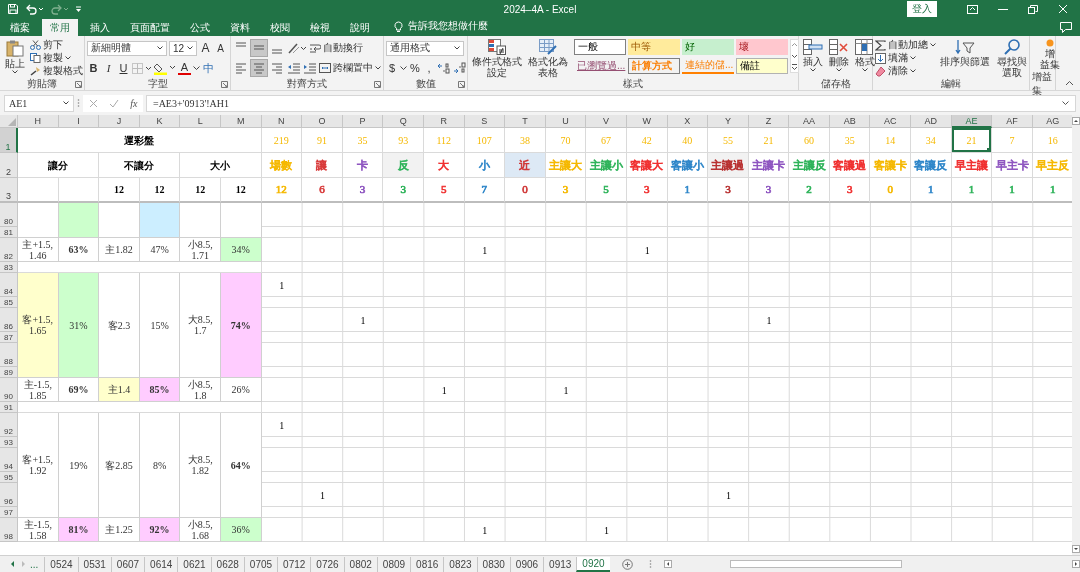 This screenshot has height=572, width=1080. Describe the element at coordinates (336, 48) in the screenshot. I see `wrap-text-button: 自動換行` at that location.